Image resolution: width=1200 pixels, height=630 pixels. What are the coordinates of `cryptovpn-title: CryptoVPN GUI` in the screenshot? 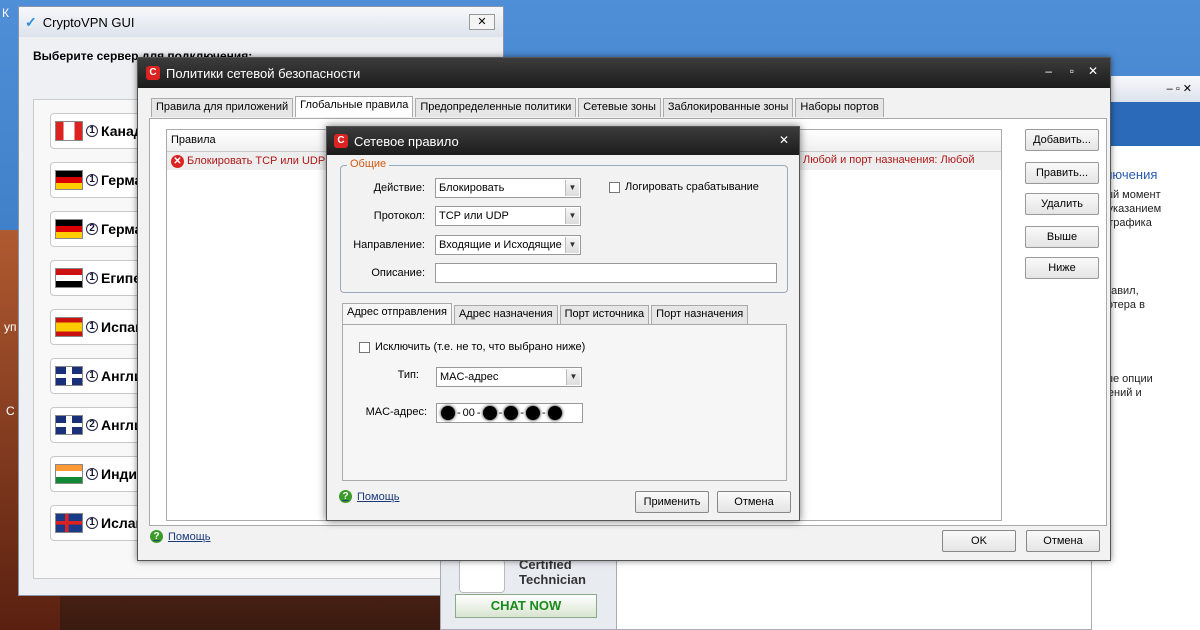 It's located at (88, 22).